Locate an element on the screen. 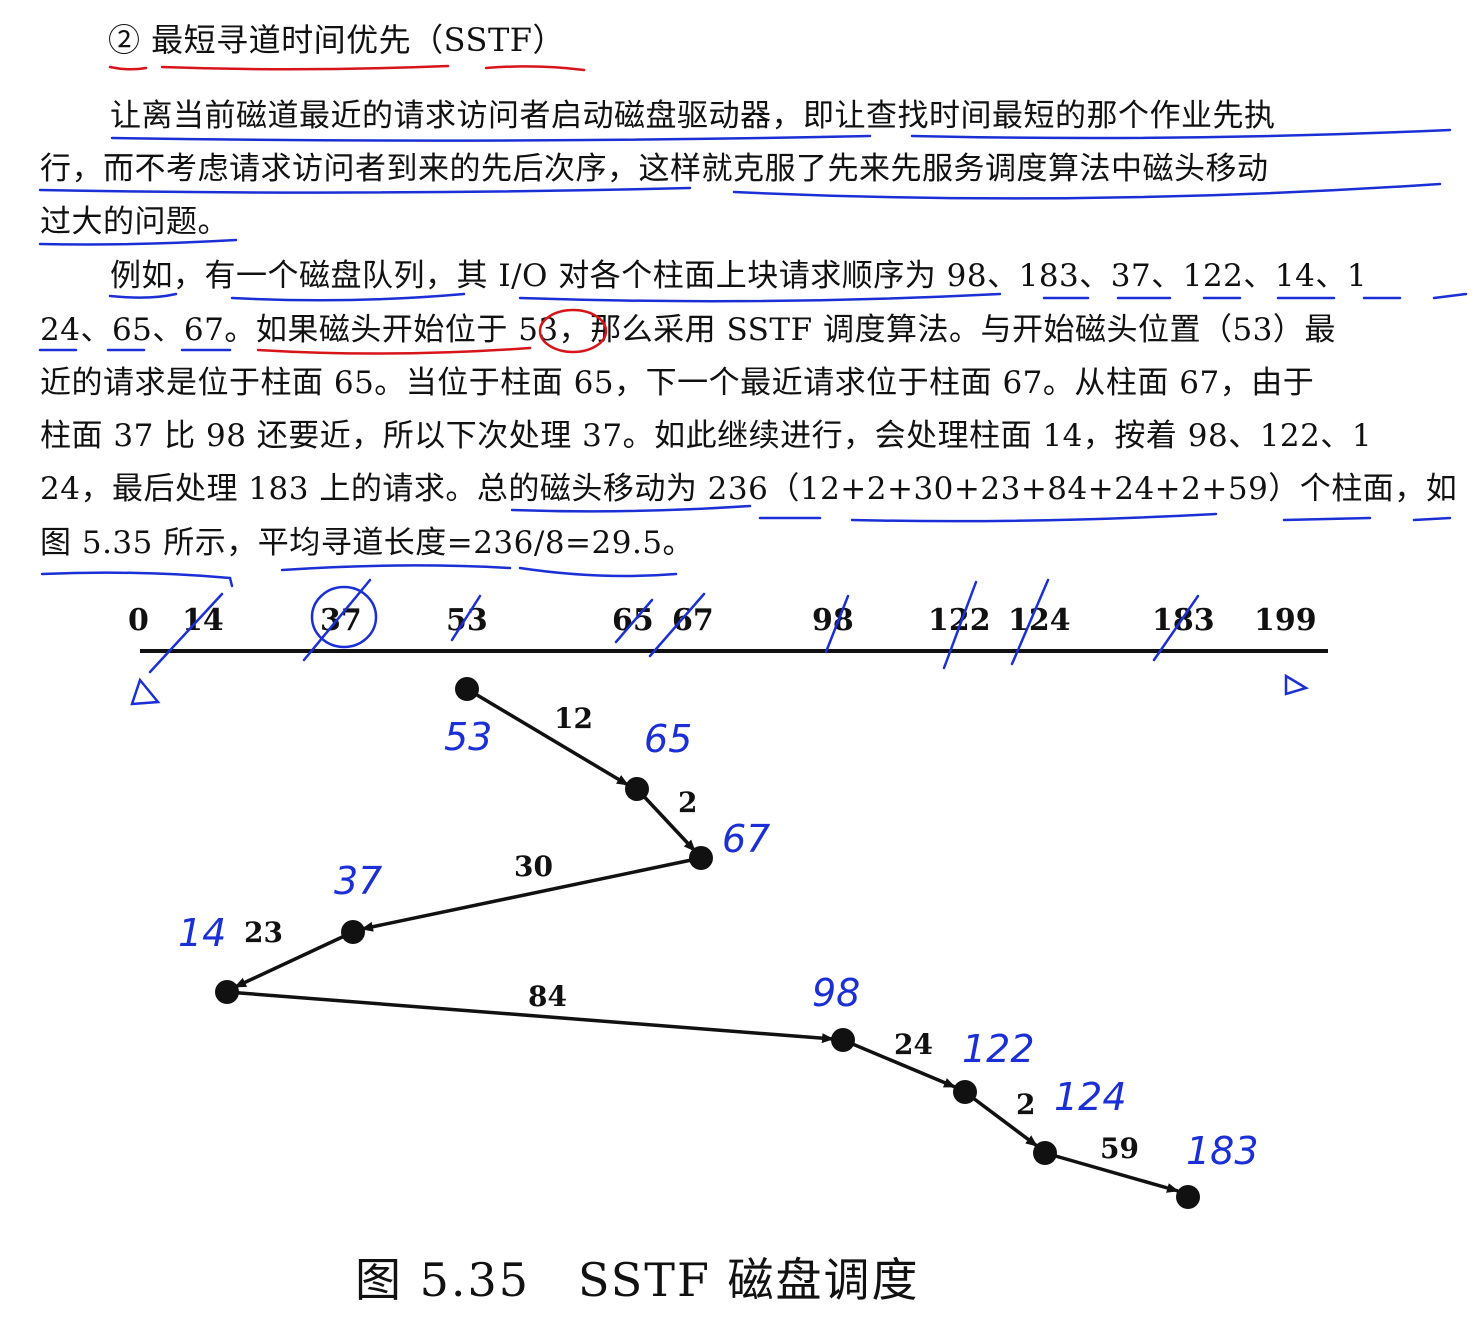 The width and height of the screenshot is (1474, 1328). tick-199: 199 is located at coordinates (1285, 620).